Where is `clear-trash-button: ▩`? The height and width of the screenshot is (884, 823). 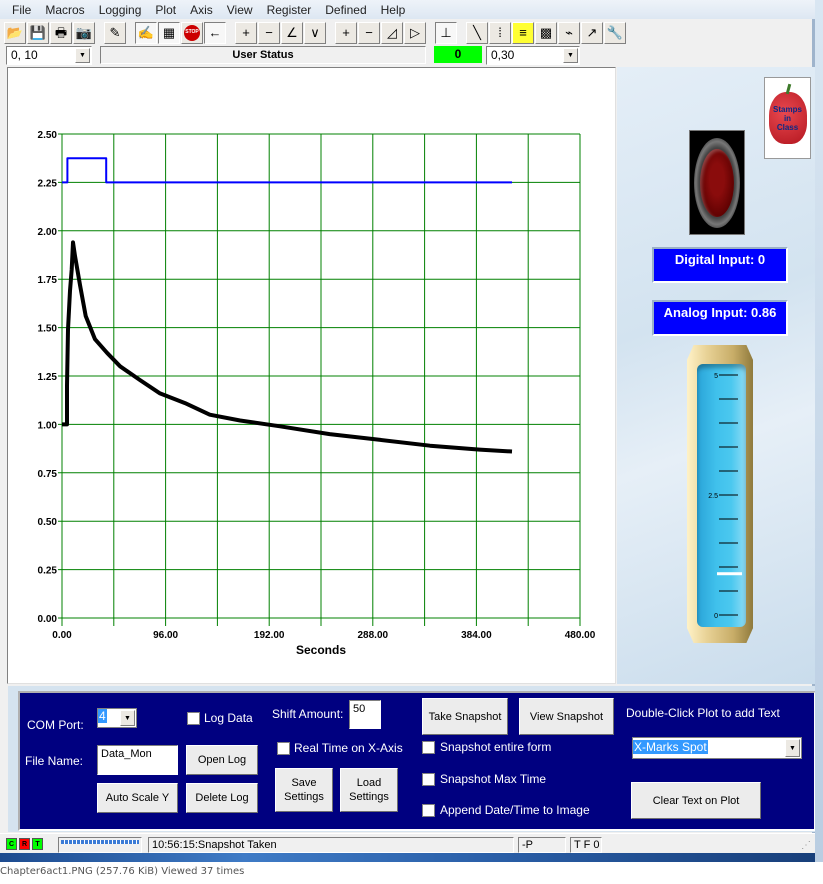
clear-trash-button: ▩ is located at coordinates (546, 32).